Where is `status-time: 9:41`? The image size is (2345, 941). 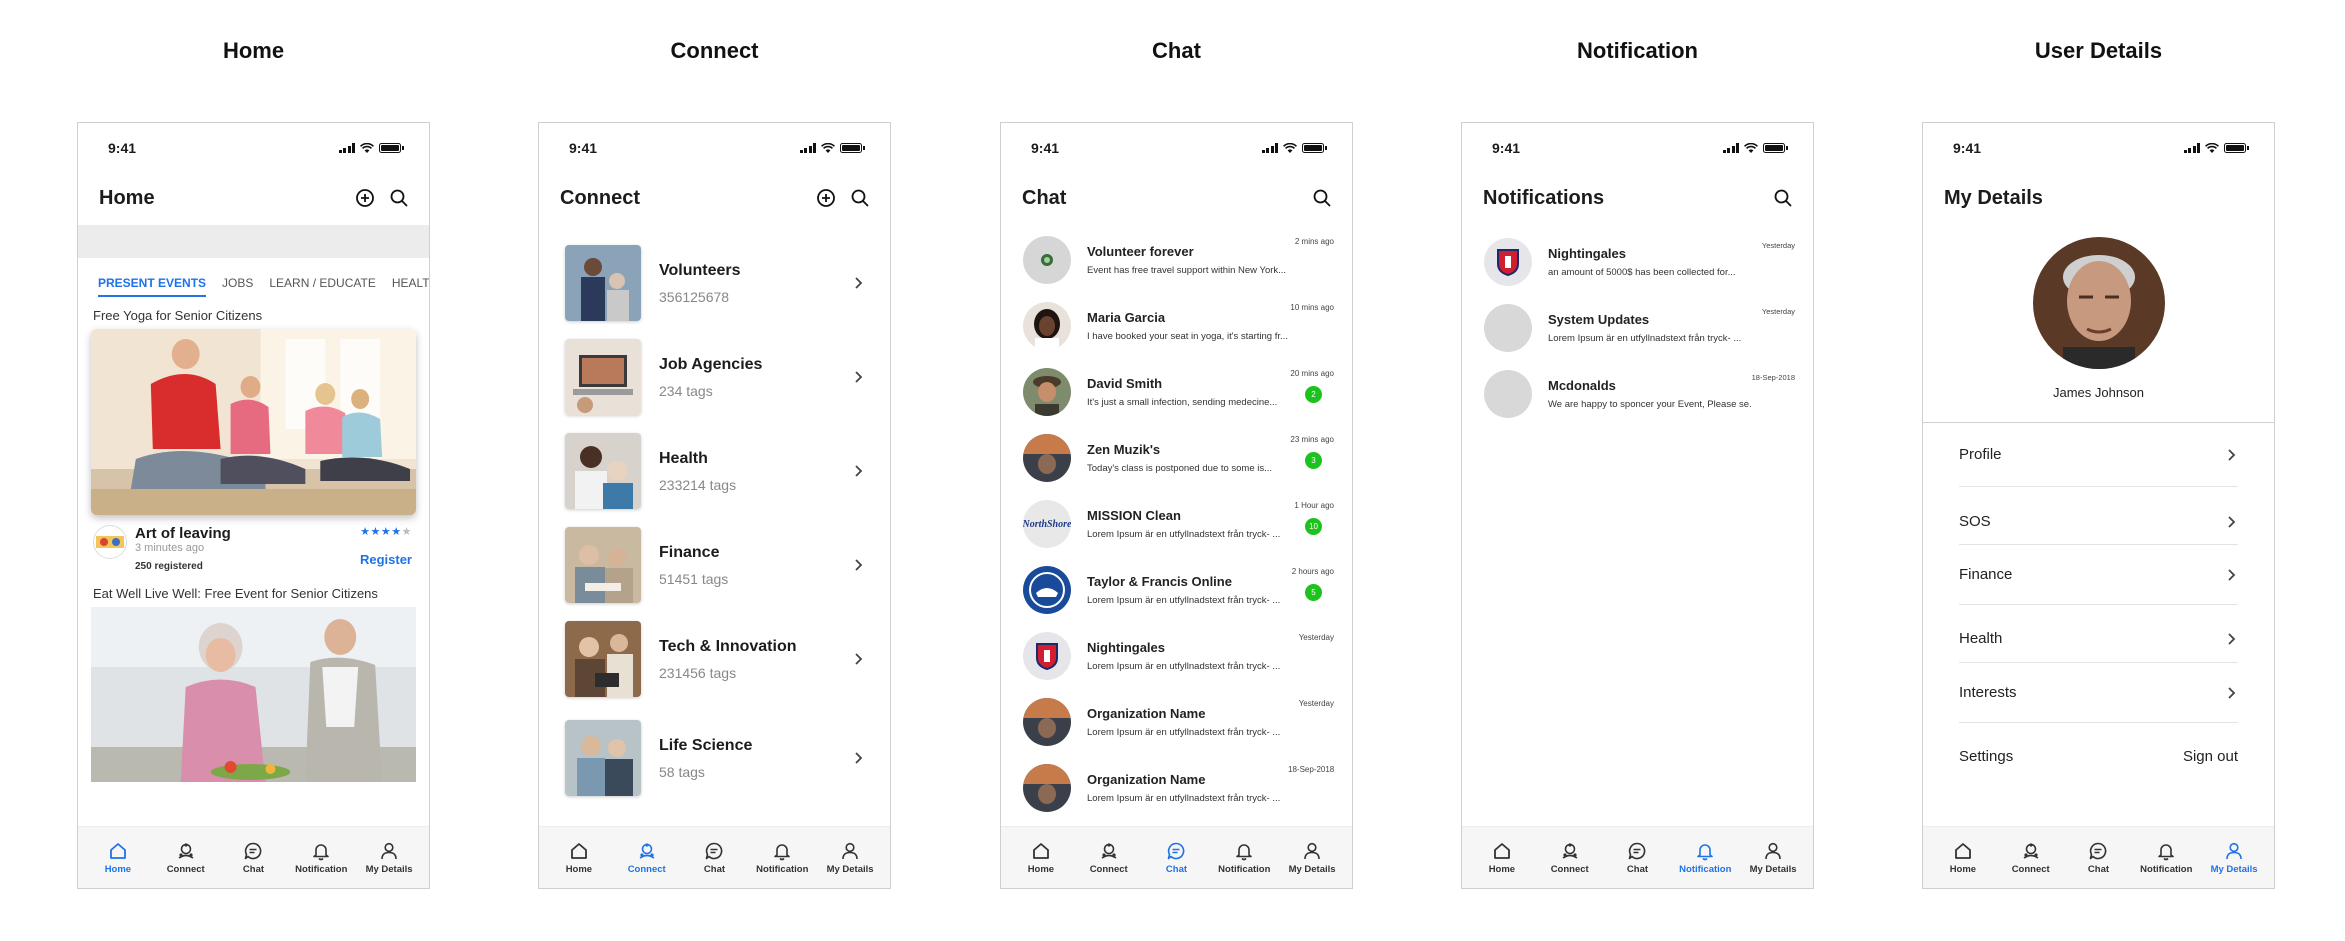
status-time: 9:41 is located at coordinates (122, 148).